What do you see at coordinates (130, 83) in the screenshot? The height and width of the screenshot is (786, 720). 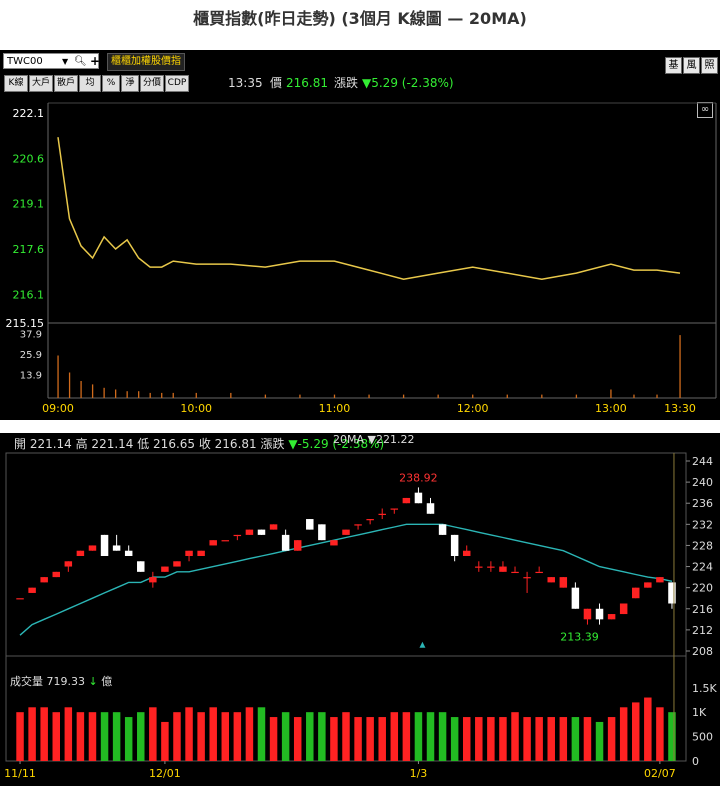 I see `net-button: 淨` at bounding box center [130, 83].